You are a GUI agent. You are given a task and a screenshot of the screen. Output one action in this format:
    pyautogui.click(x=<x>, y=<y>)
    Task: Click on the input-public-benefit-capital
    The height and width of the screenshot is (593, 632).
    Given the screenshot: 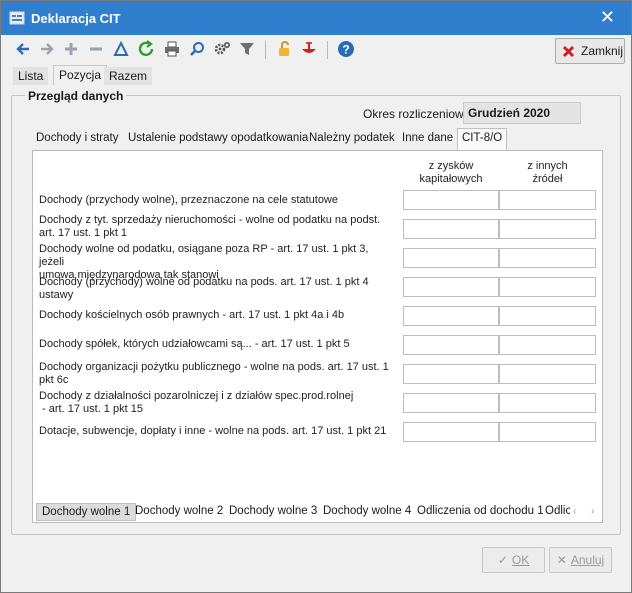 What is the action you would take?
    pyautogui.click(x=451, y=374)
    